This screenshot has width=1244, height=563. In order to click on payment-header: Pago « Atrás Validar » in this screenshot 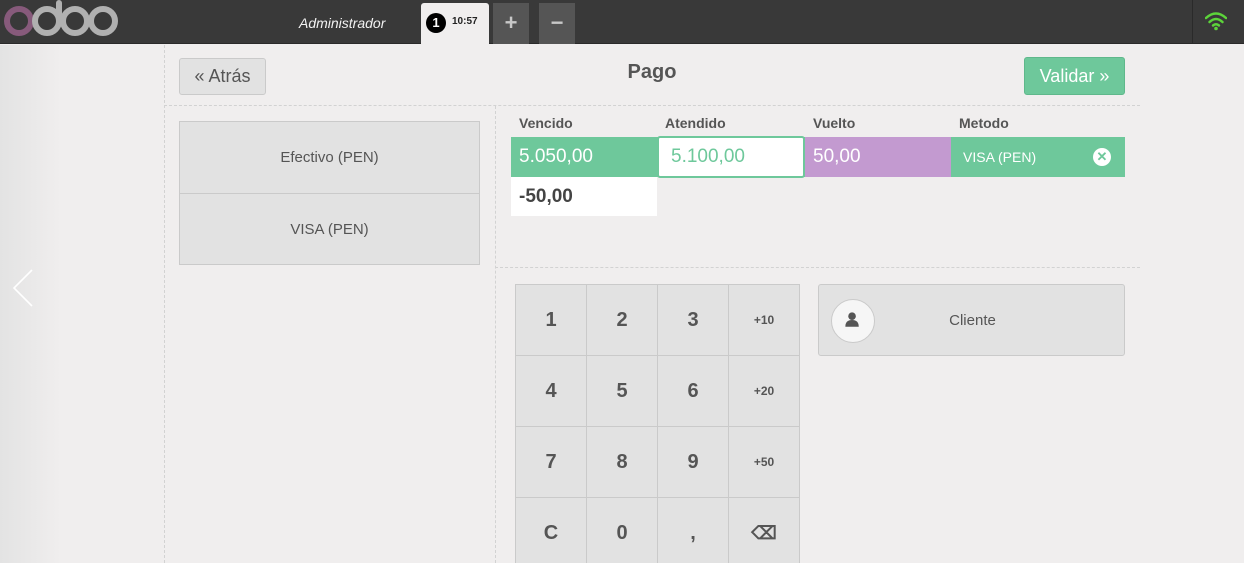, I will do `click(652, 75)`.